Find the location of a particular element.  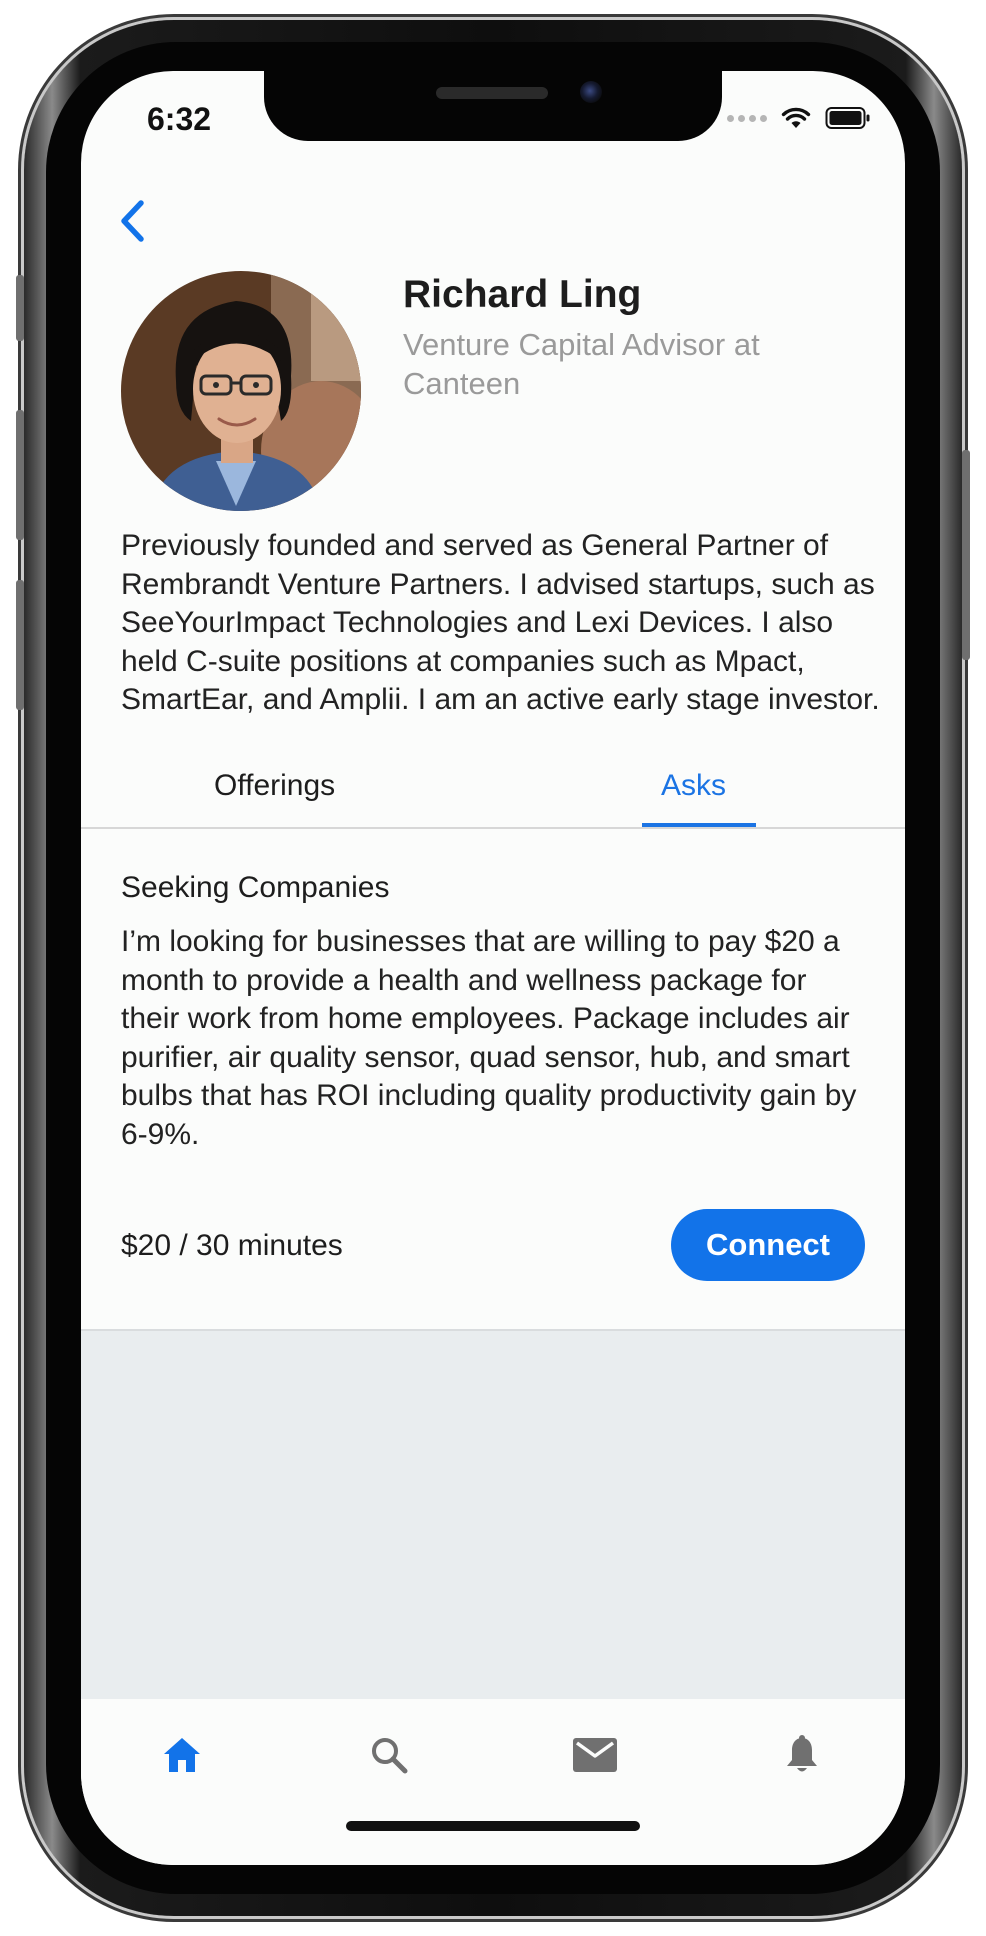

connect-button: Connect is located at coordinates (768, 1245).